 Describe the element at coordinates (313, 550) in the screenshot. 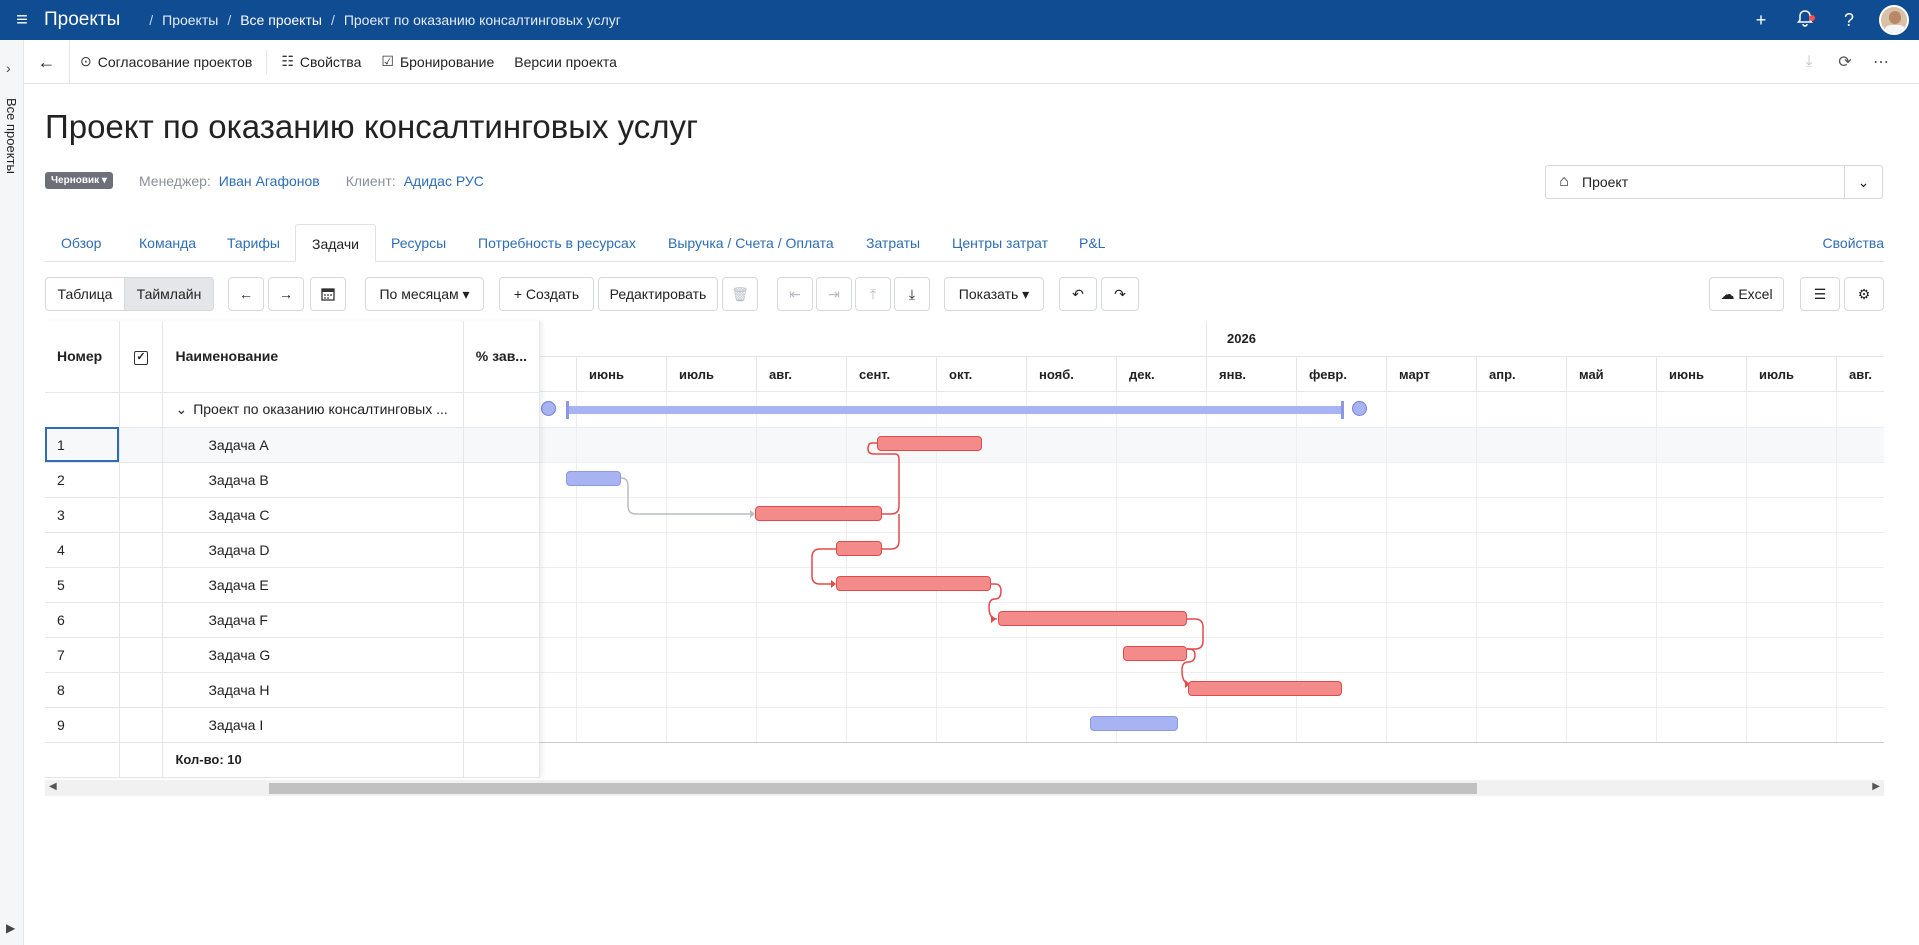

I see `cell-name: Задача D` at that location.